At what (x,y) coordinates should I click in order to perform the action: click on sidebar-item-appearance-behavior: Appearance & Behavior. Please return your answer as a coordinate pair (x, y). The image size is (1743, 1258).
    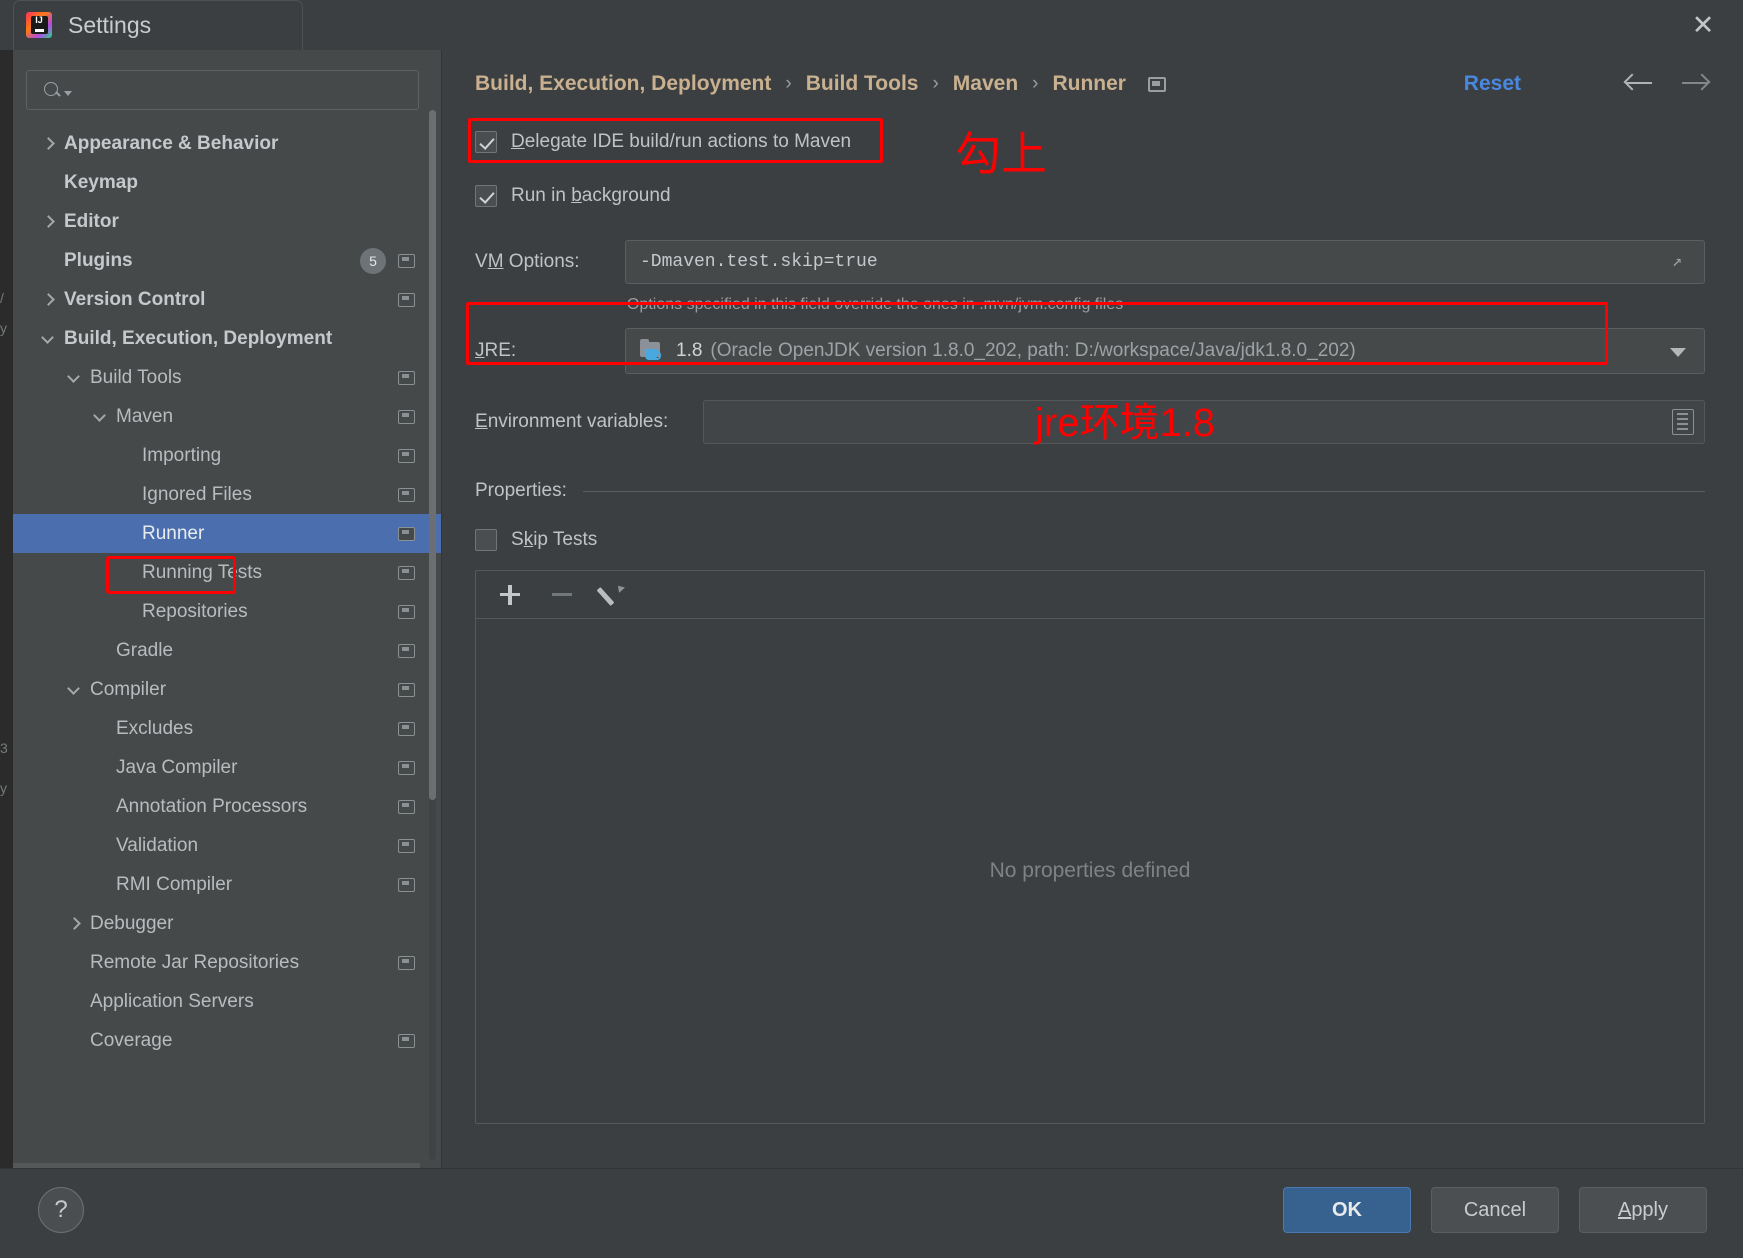
    Looking at the image, I should click on (220, 143).